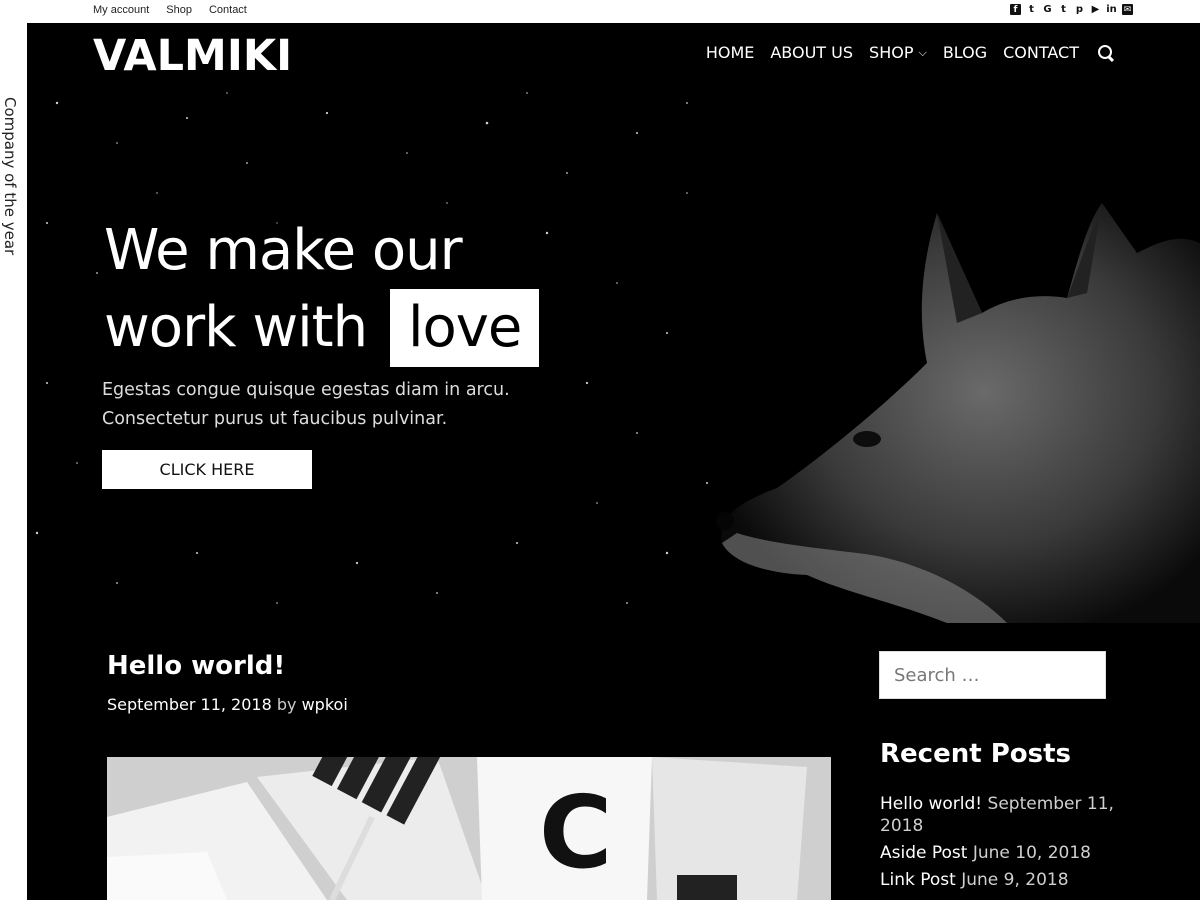 The width and height of the screenshot is (1200, 900). I want to click on hero-title-line1: We make our, so click(283, 250).